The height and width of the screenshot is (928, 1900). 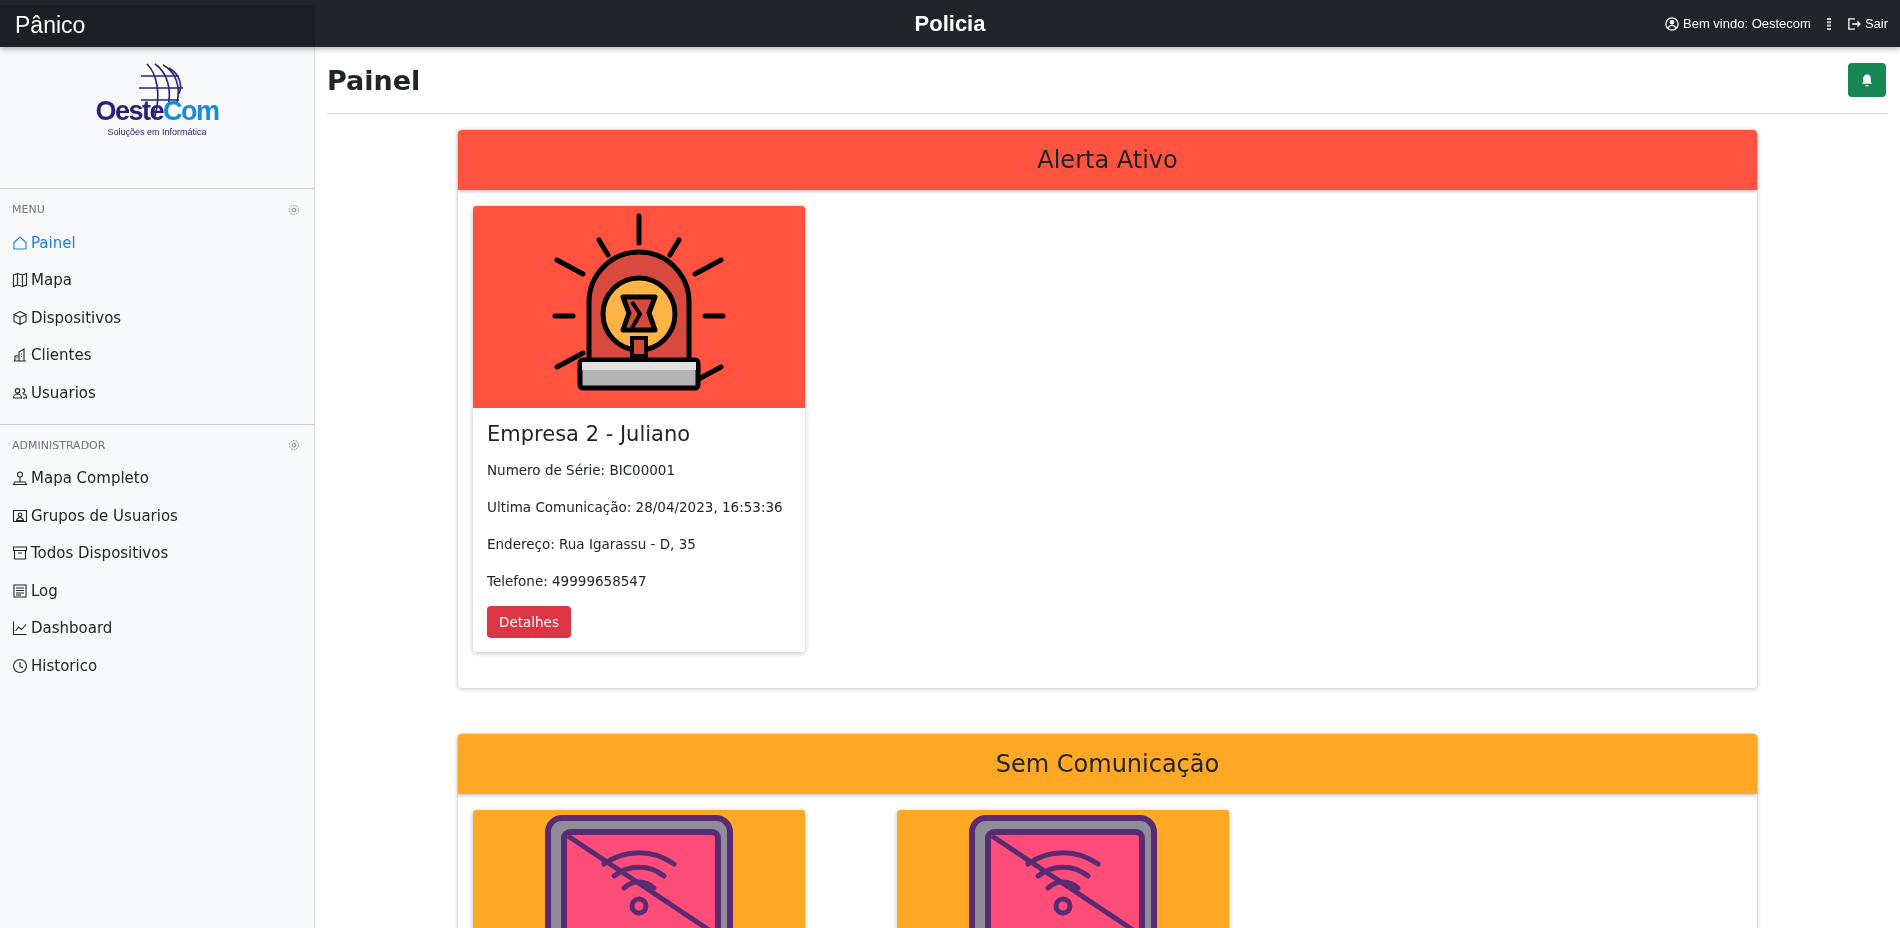 I want to click on page-title: Painel, so click(x=374, y=80).